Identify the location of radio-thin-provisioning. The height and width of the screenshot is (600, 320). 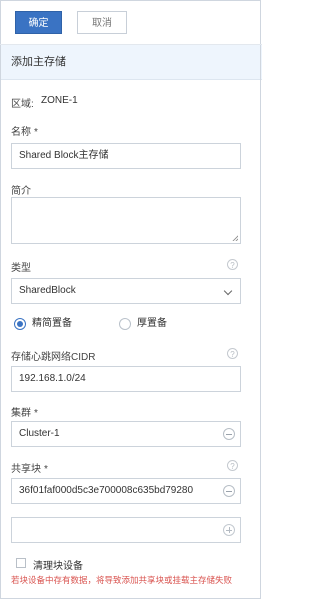
(20, 324).